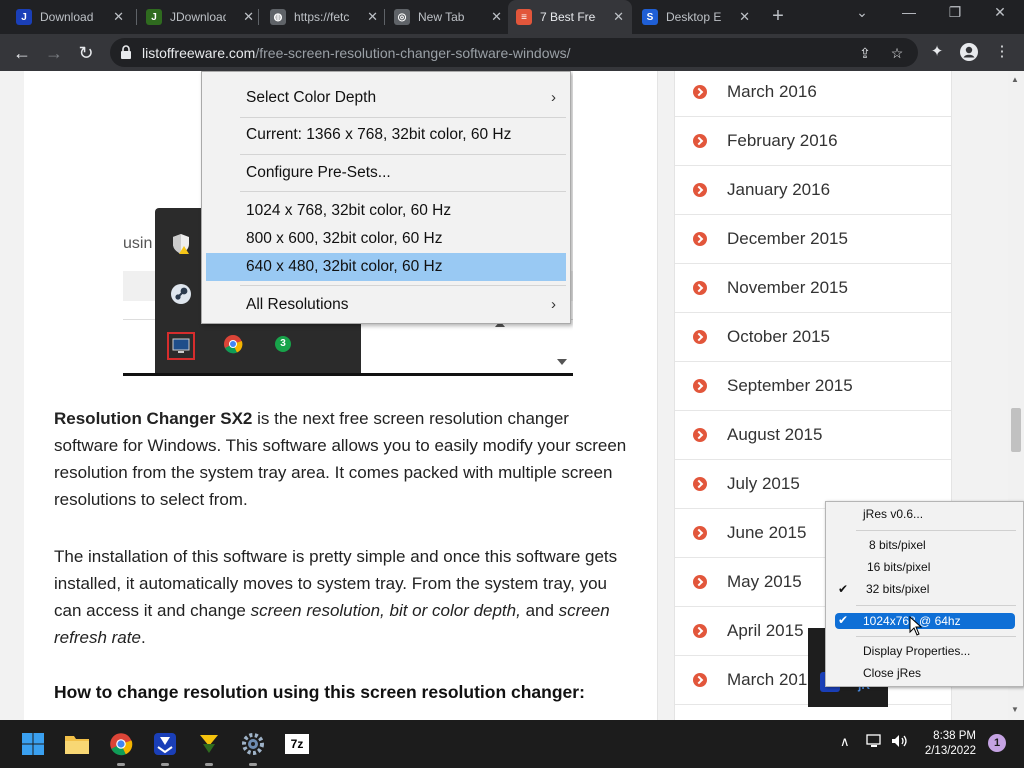 This screenshot has width=1024, height=768. What do you see at coordinates (121, 744) in the screenshot?
I see `chrome-icon` at bounding box center [121, 744].